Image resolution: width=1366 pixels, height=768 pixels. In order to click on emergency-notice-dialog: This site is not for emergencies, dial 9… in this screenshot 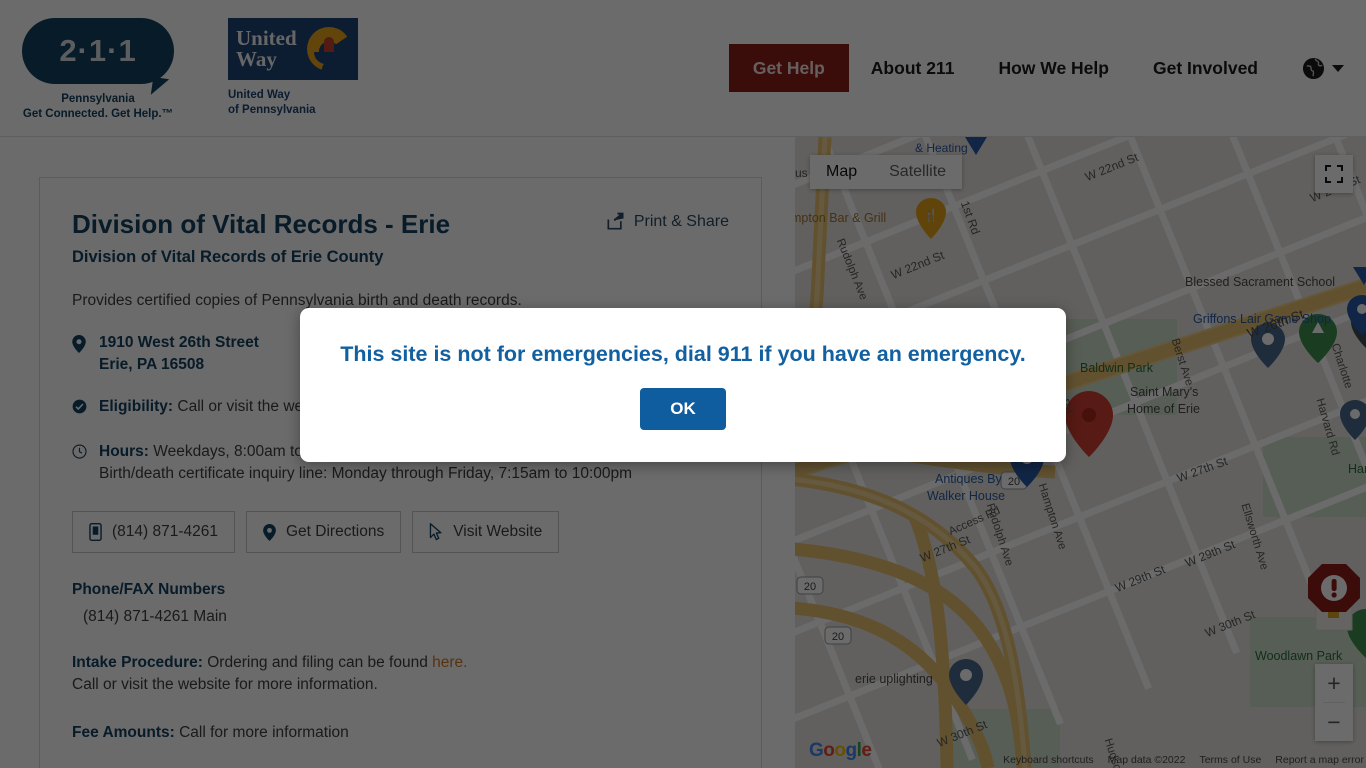, I will do `click(683, 385)`.